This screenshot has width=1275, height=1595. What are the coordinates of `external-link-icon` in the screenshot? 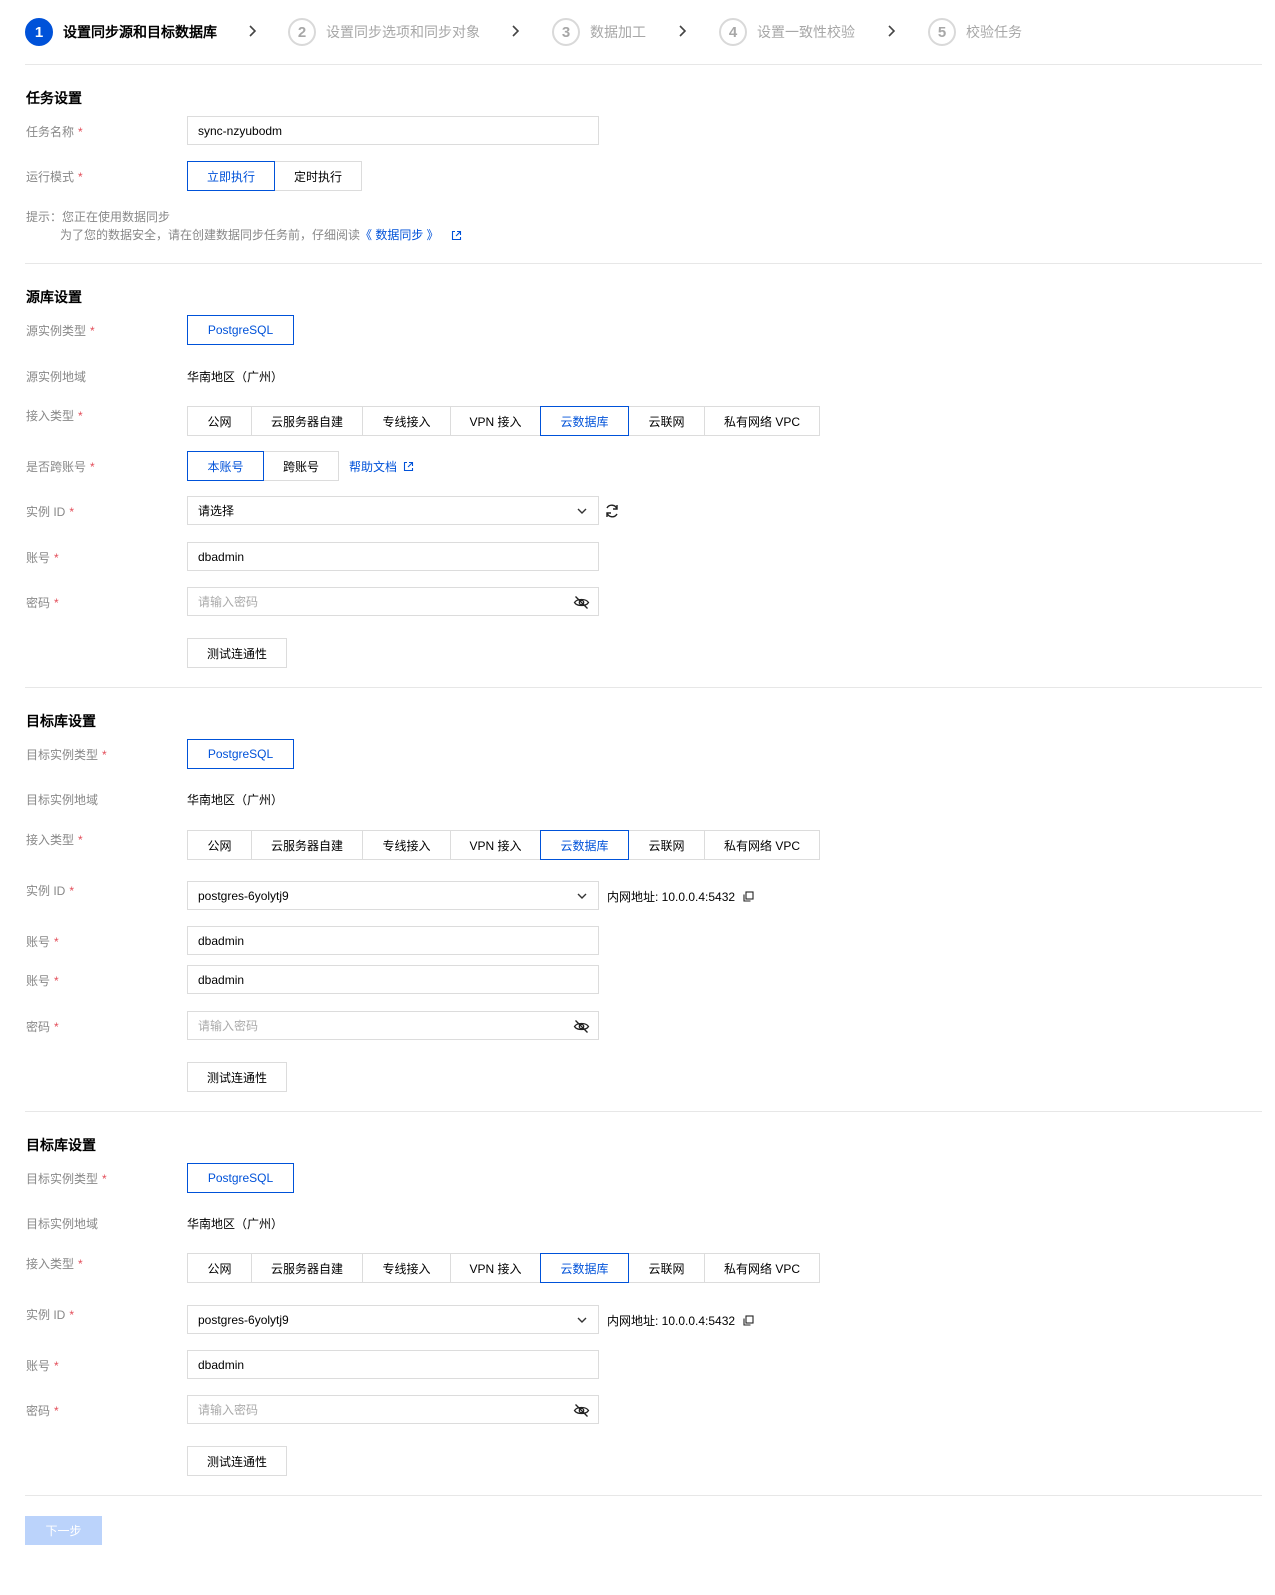 It's located at (456, 235).